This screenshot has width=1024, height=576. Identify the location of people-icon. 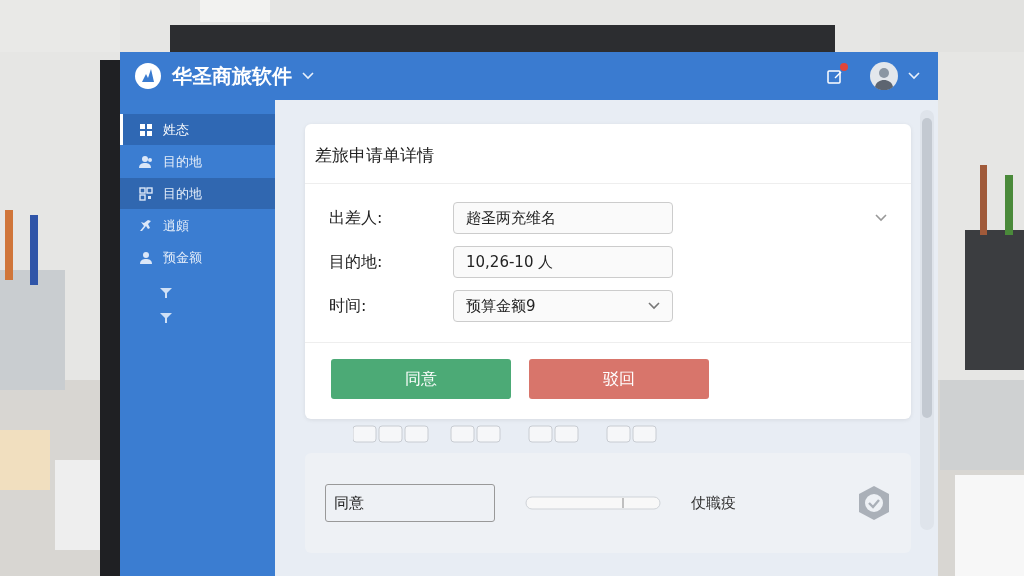
(146, 161).